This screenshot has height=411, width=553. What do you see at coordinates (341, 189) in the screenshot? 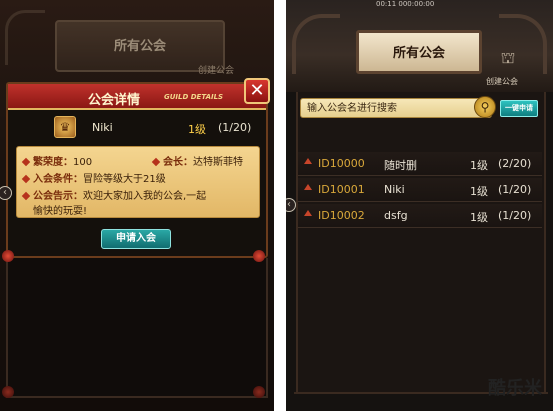
I see `guild-id: ID10001` at bounding box center [341, 189].